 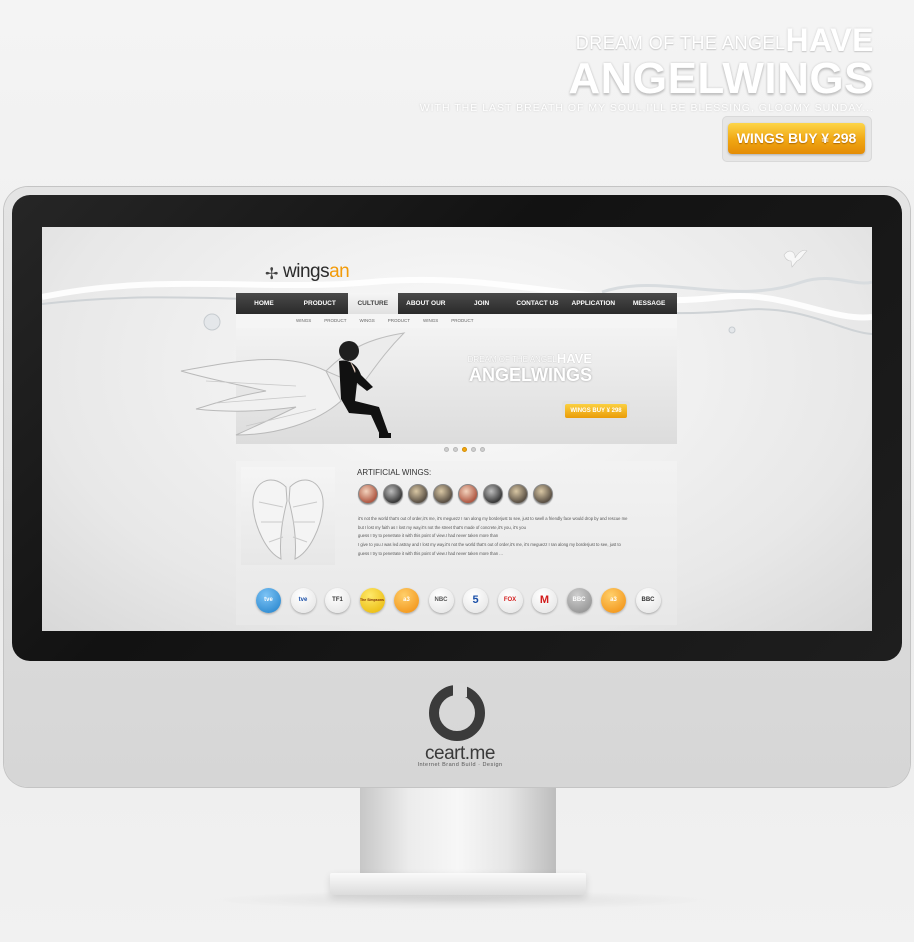 I want to click on nav-item-home: HOME, so click(x=264, y=303).